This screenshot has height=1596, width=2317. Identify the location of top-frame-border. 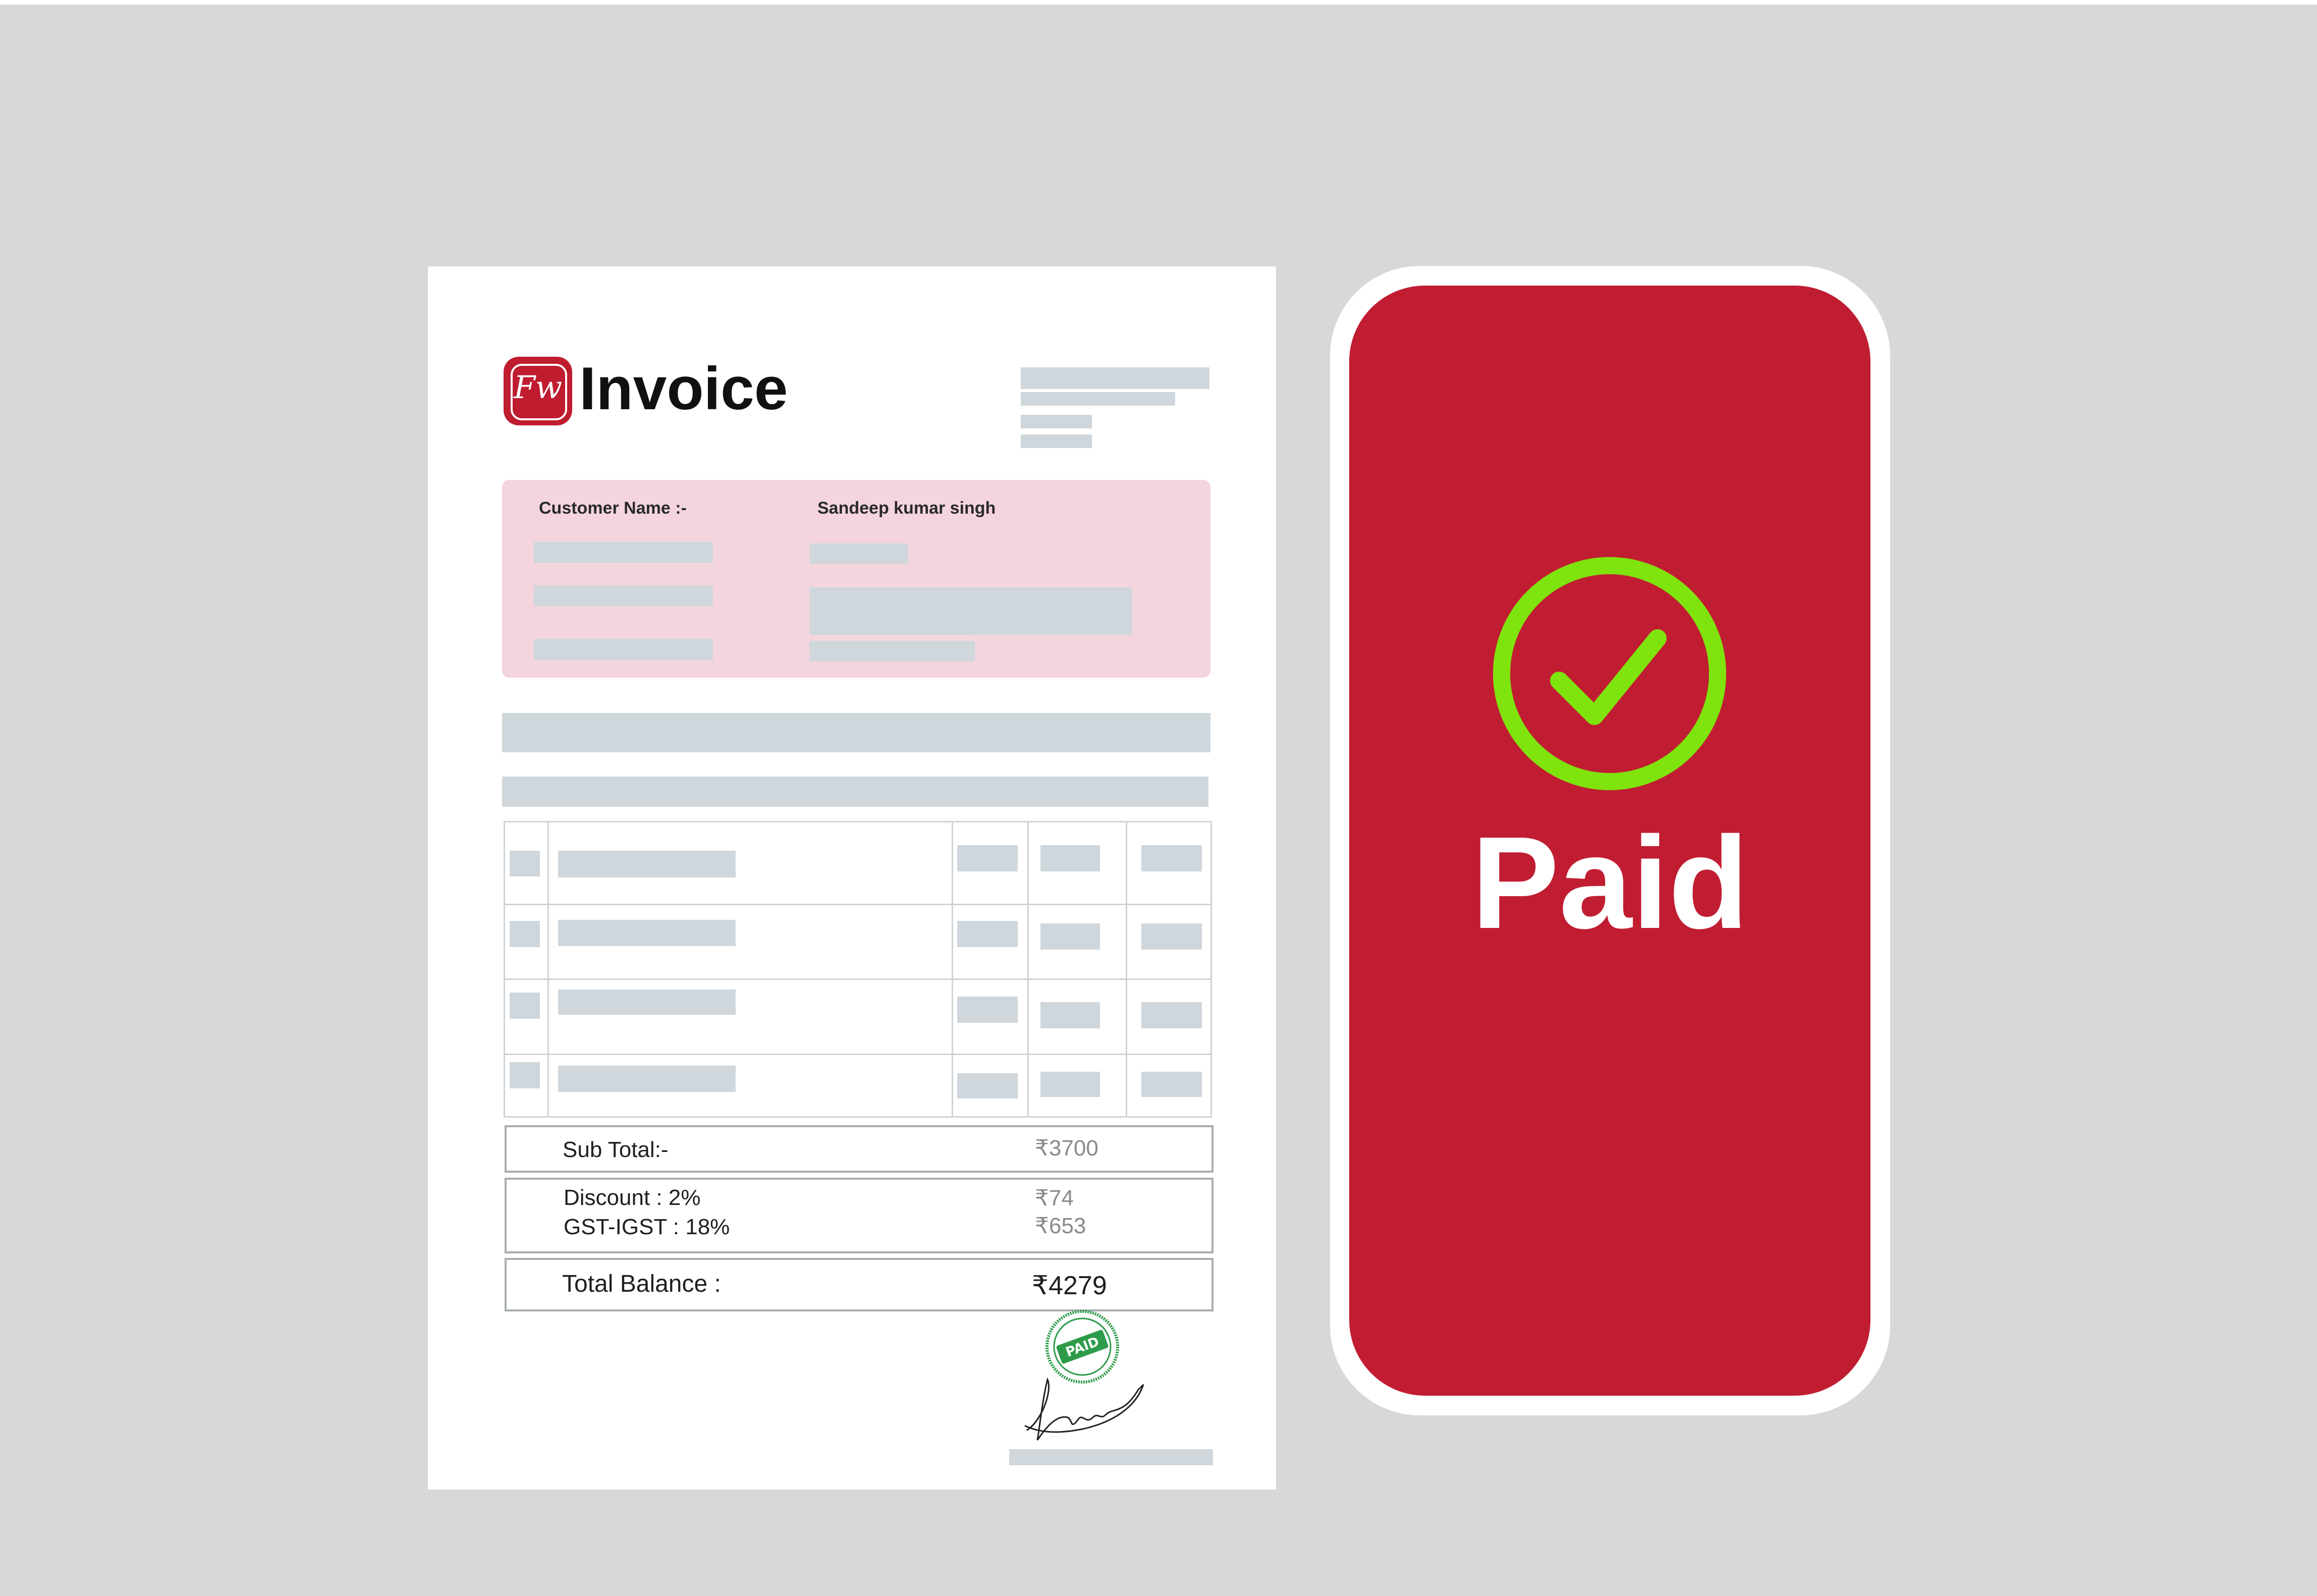
(1158, 3).